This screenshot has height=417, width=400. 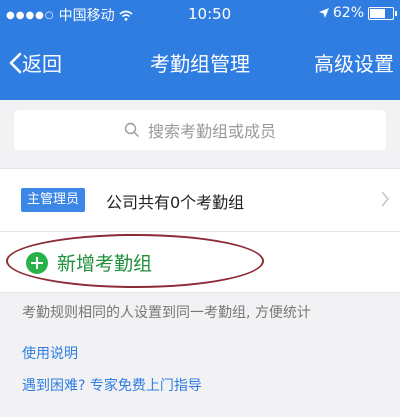 I want to click on admin-badge: 主管理员, so click(x=53, y=200).